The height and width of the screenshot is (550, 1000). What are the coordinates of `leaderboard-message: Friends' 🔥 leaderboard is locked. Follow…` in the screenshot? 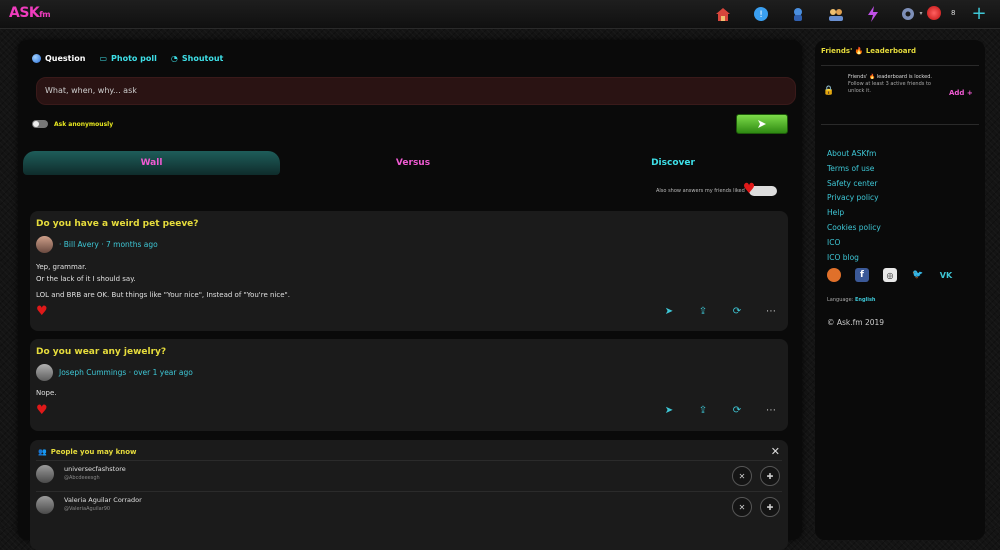 It's located at (890, 84).